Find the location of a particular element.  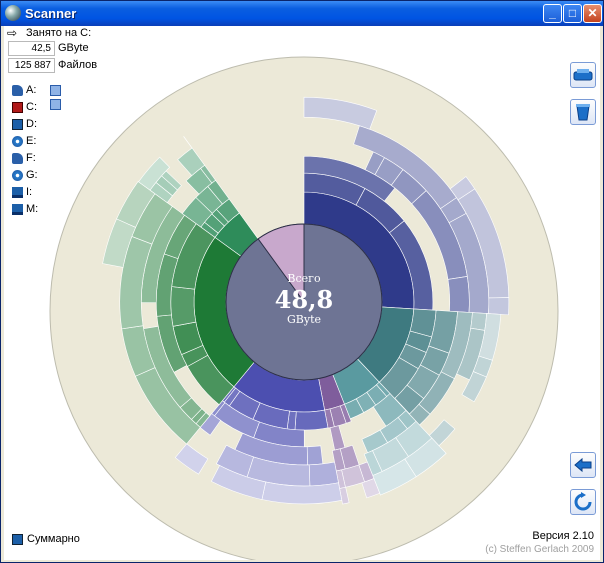

window-title: Scanner is located at coordinates (51, 13).